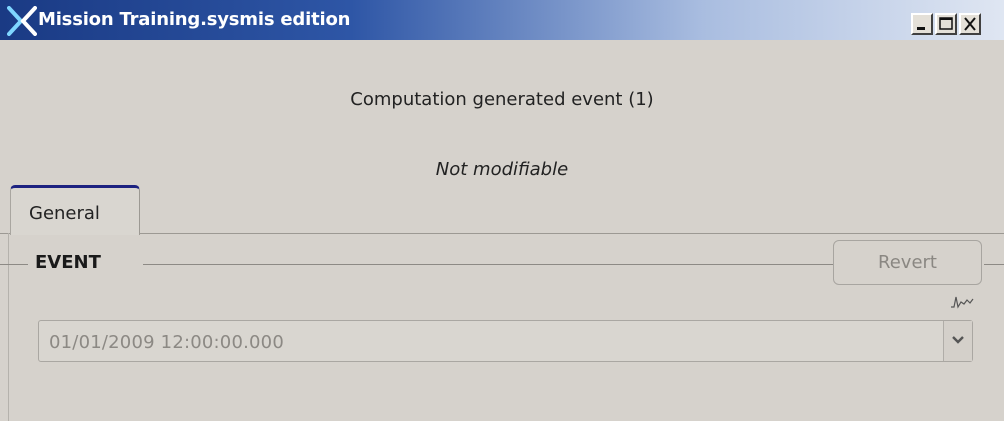 The image size is (1004, 421). Describe the element at coordinates (907, 262) in the screenshot. I see `revert-button: Revert` at that location.